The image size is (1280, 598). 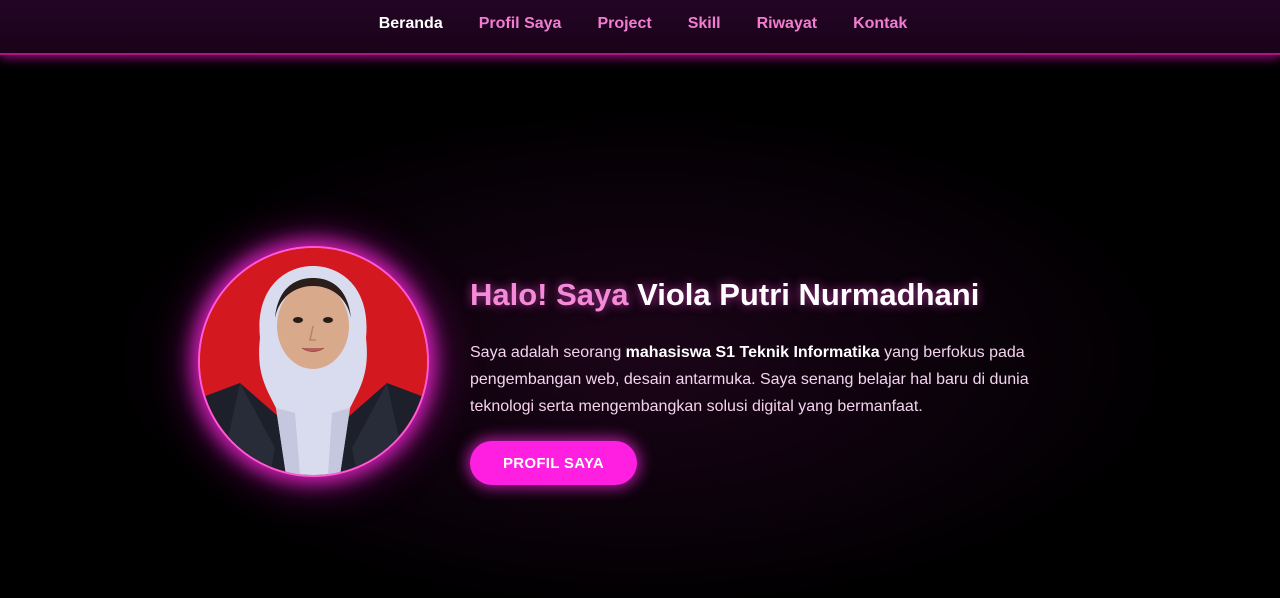 I want to click on nav-item-project: Project, so click(x=624, y=24).